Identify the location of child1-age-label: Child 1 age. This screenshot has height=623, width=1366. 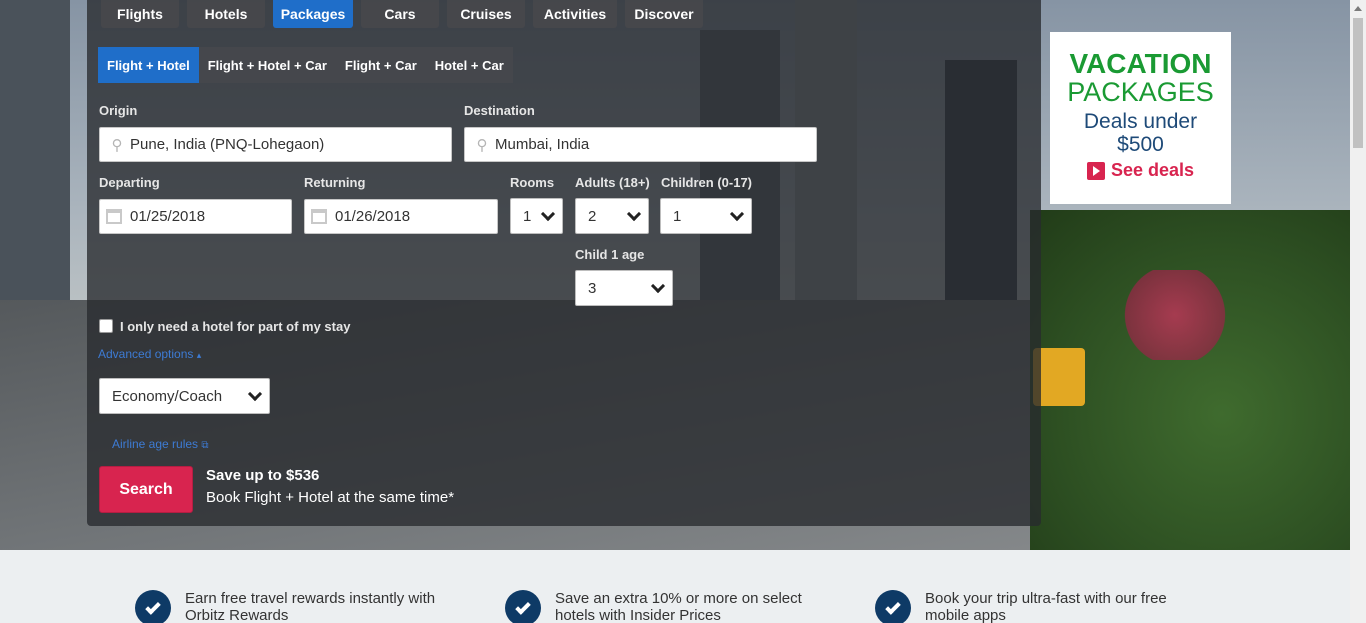
(610, 254).